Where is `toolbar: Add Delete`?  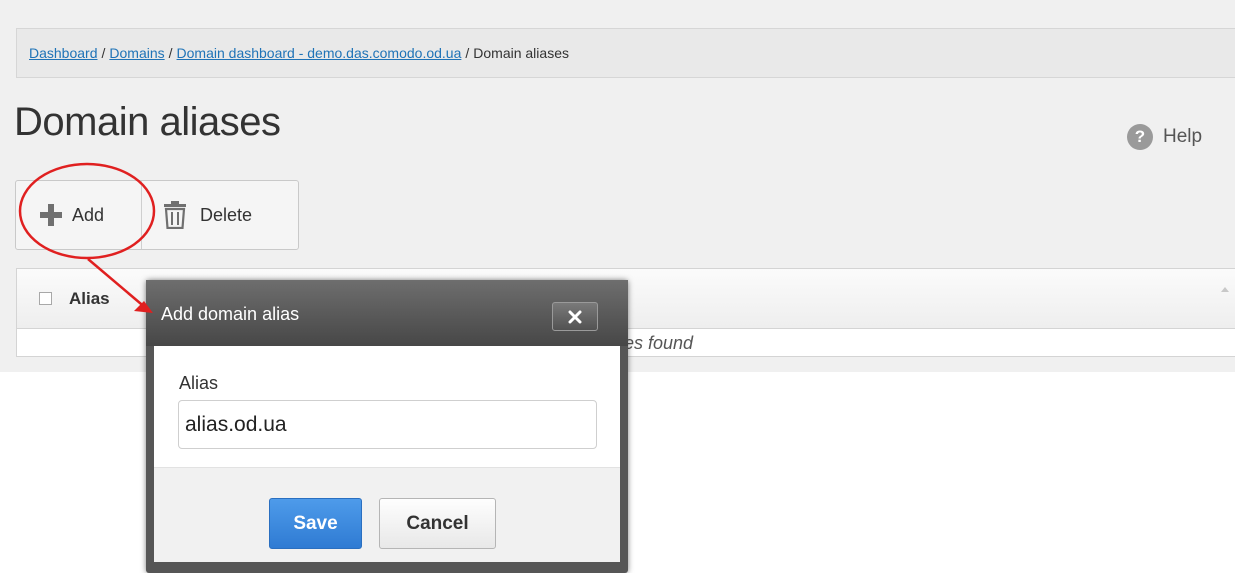
toolbar: Add Delete is located at coordinates (157, 215).